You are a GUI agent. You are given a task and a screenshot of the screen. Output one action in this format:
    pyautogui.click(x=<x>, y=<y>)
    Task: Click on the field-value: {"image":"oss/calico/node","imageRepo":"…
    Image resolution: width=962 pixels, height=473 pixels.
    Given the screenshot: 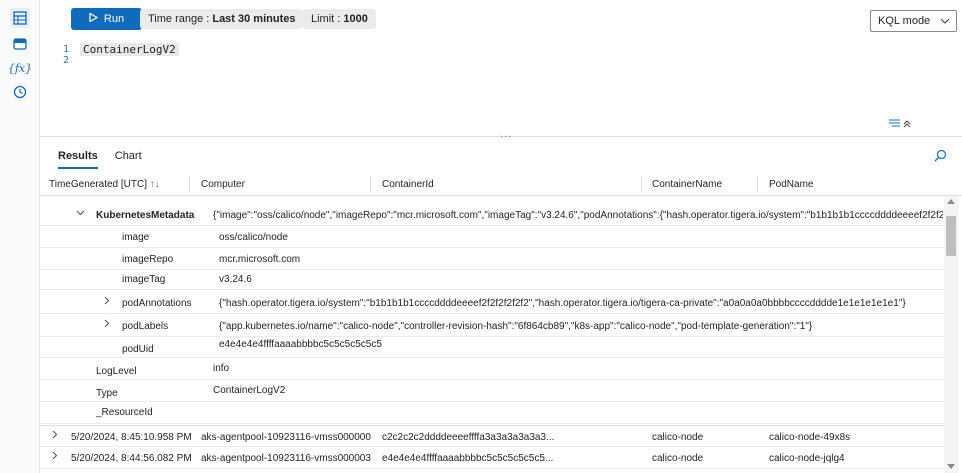 What is the action you would take?
    pyautogui.click(x=578, y=215)
    